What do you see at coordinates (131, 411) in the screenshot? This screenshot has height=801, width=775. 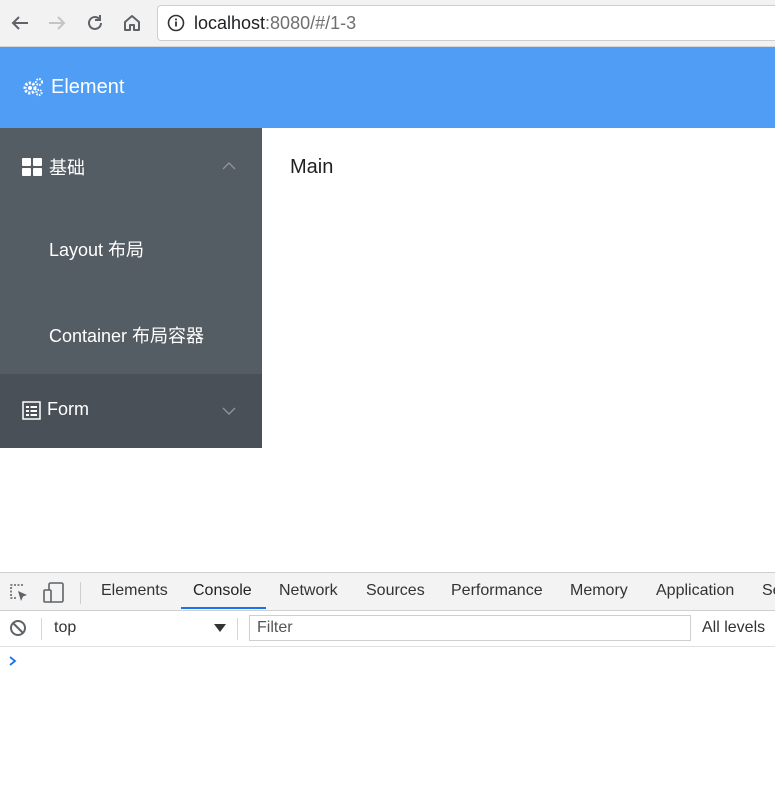 I see `submenu-form: Form` at bounding box center [131, 411].